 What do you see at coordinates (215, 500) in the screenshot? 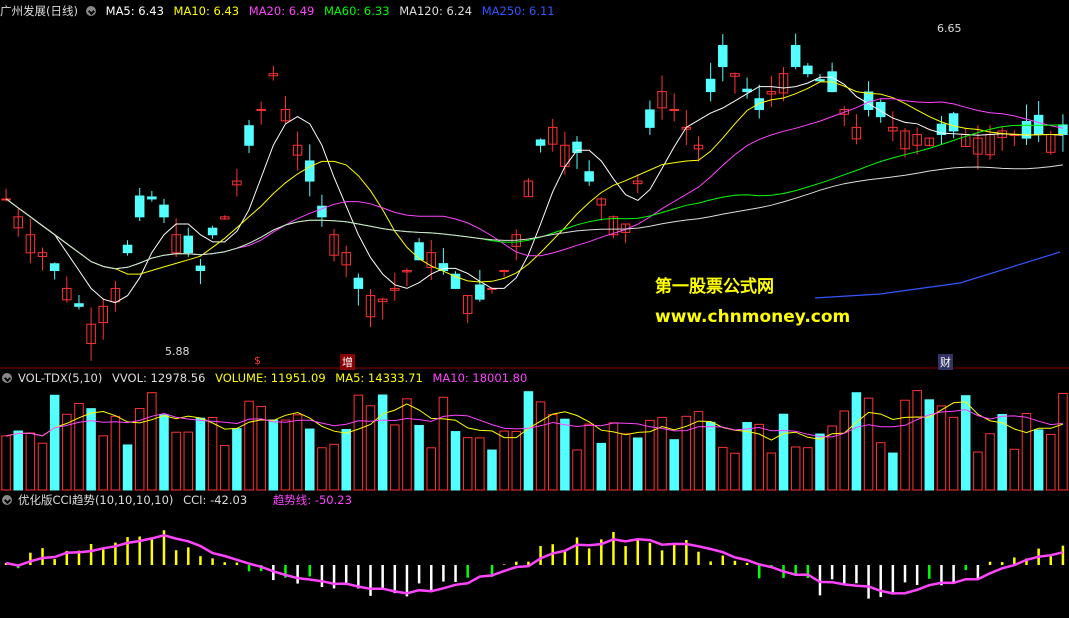
I see `cci-value-label: CCI: -42.03` at bounding box center [215, 500].